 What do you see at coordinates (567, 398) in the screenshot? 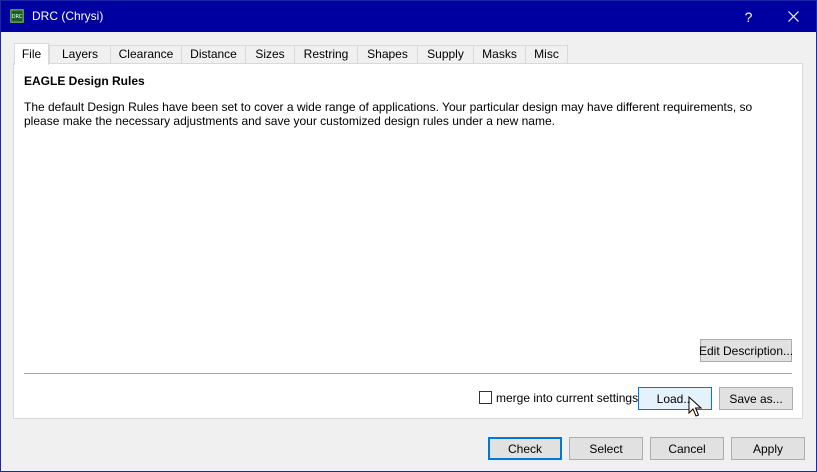
I see `merge-checkbox-label: merge into current settings` at bounding box center [567, 398].